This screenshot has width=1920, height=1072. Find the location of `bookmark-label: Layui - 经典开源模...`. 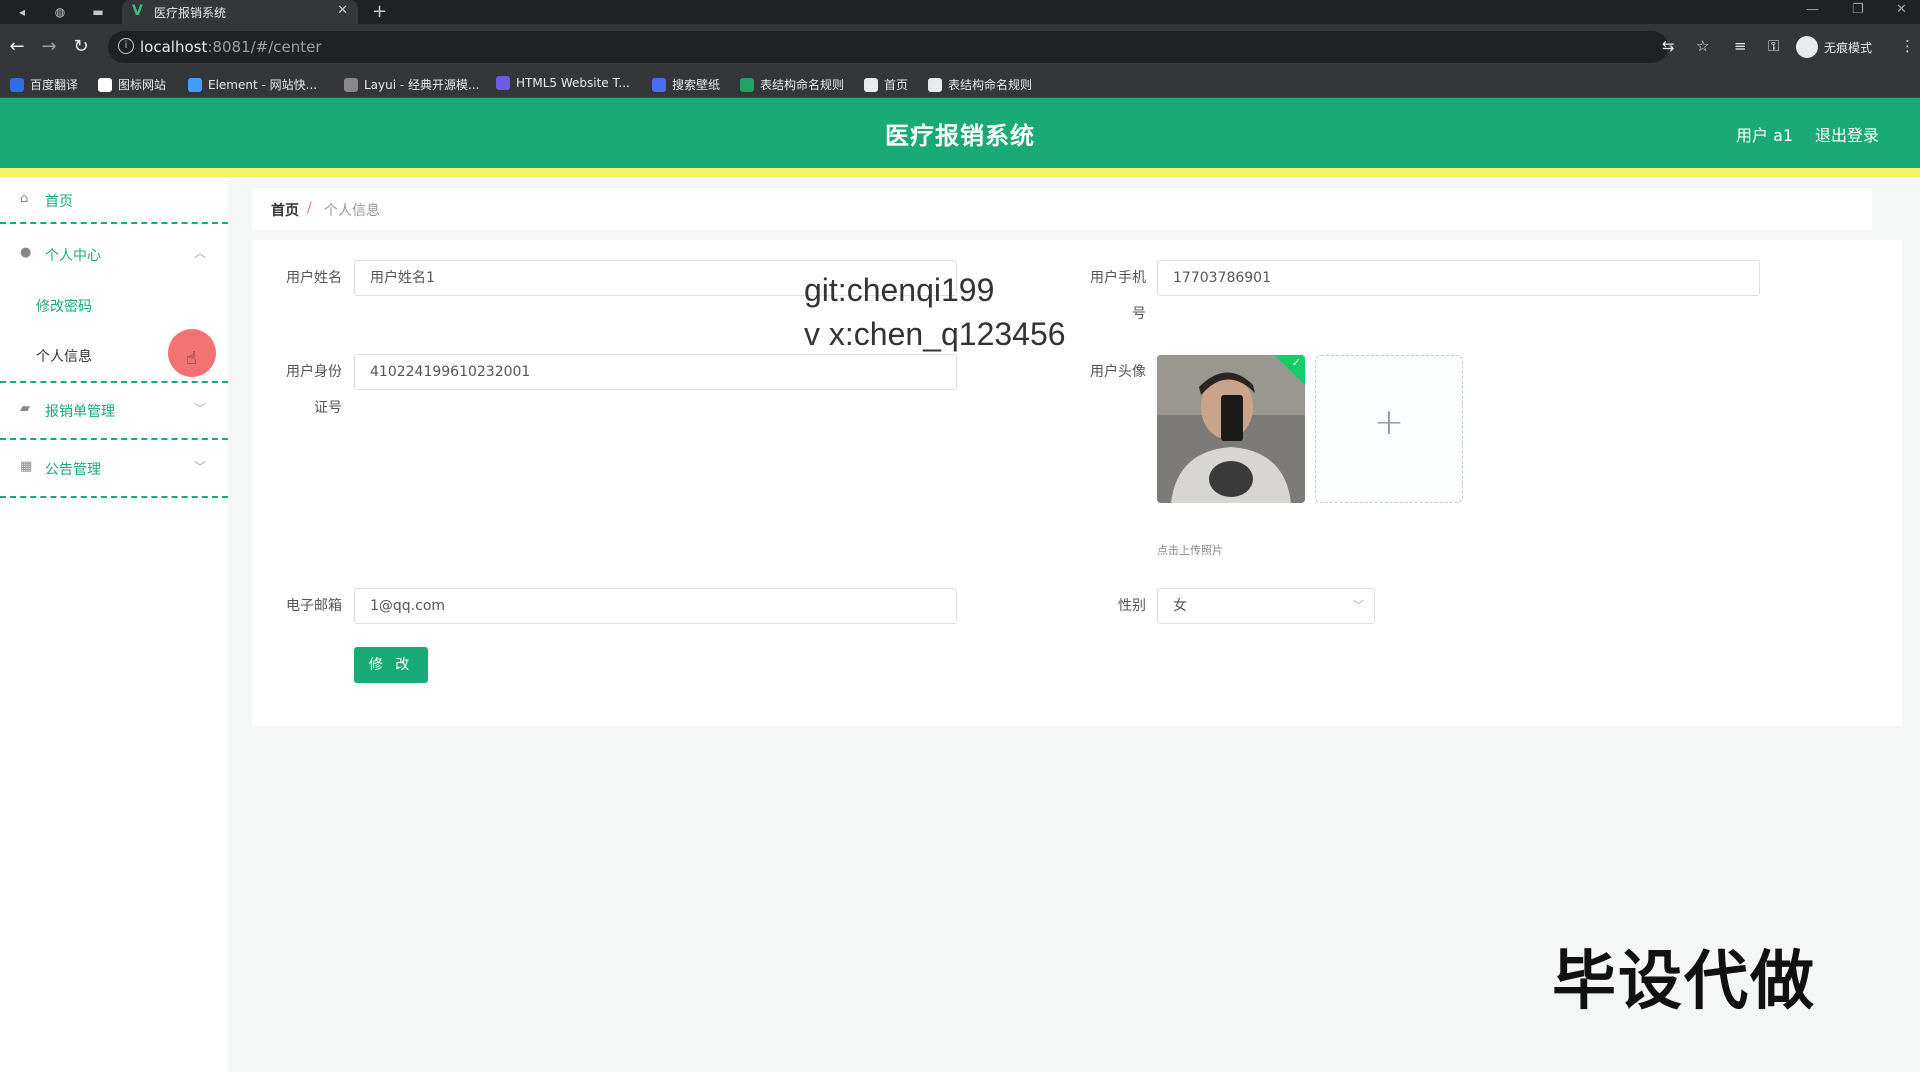

bookmark-label: Layui - 经典开源模... is located at coordinates (422, 85).